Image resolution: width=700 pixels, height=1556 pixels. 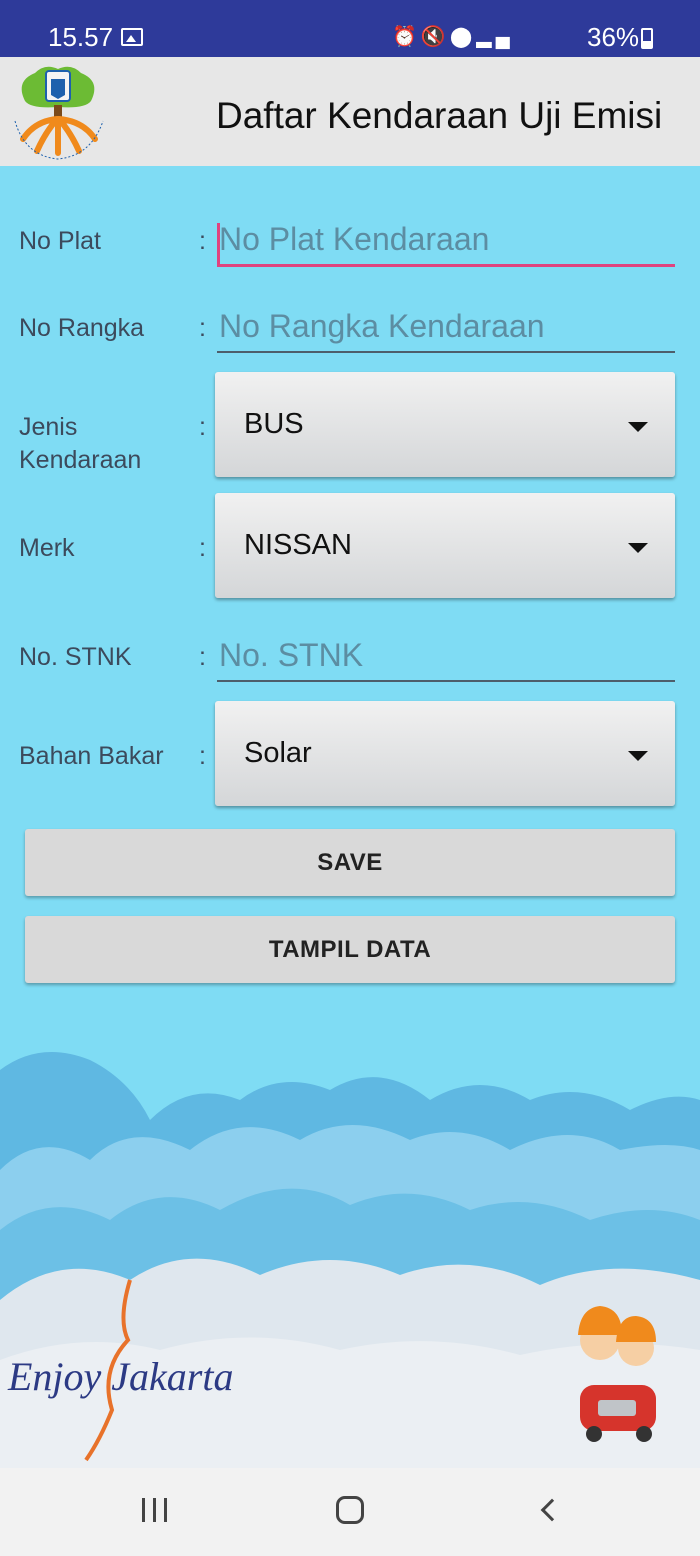 What do you see at coordinates (350, 949) in the screenshot?
I see `tampil-data-button: TAMPIL DATA` at bounding box center [350, 949].